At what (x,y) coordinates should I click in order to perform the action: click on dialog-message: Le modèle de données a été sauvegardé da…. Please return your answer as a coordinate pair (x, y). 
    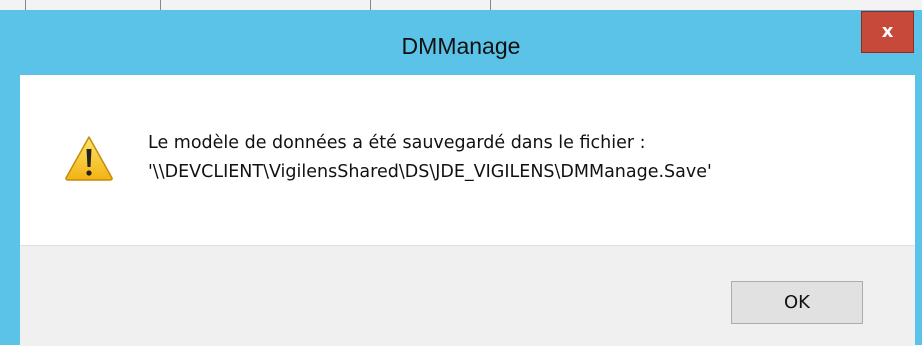
    Looking at the image, I should click on (430, 158).